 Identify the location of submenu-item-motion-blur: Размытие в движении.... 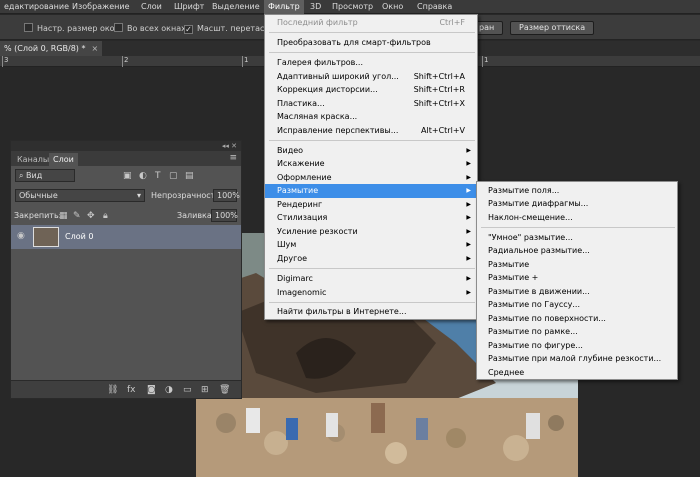
(539, 292).